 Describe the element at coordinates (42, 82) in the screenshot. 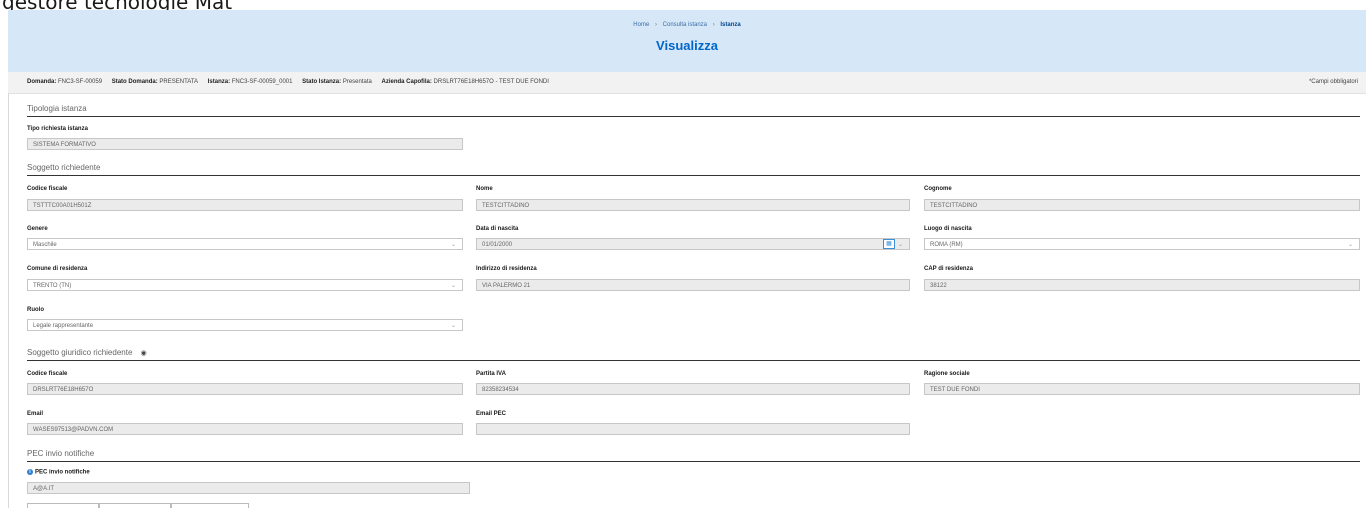

I see `domanda-label: Domanda:` at that location.